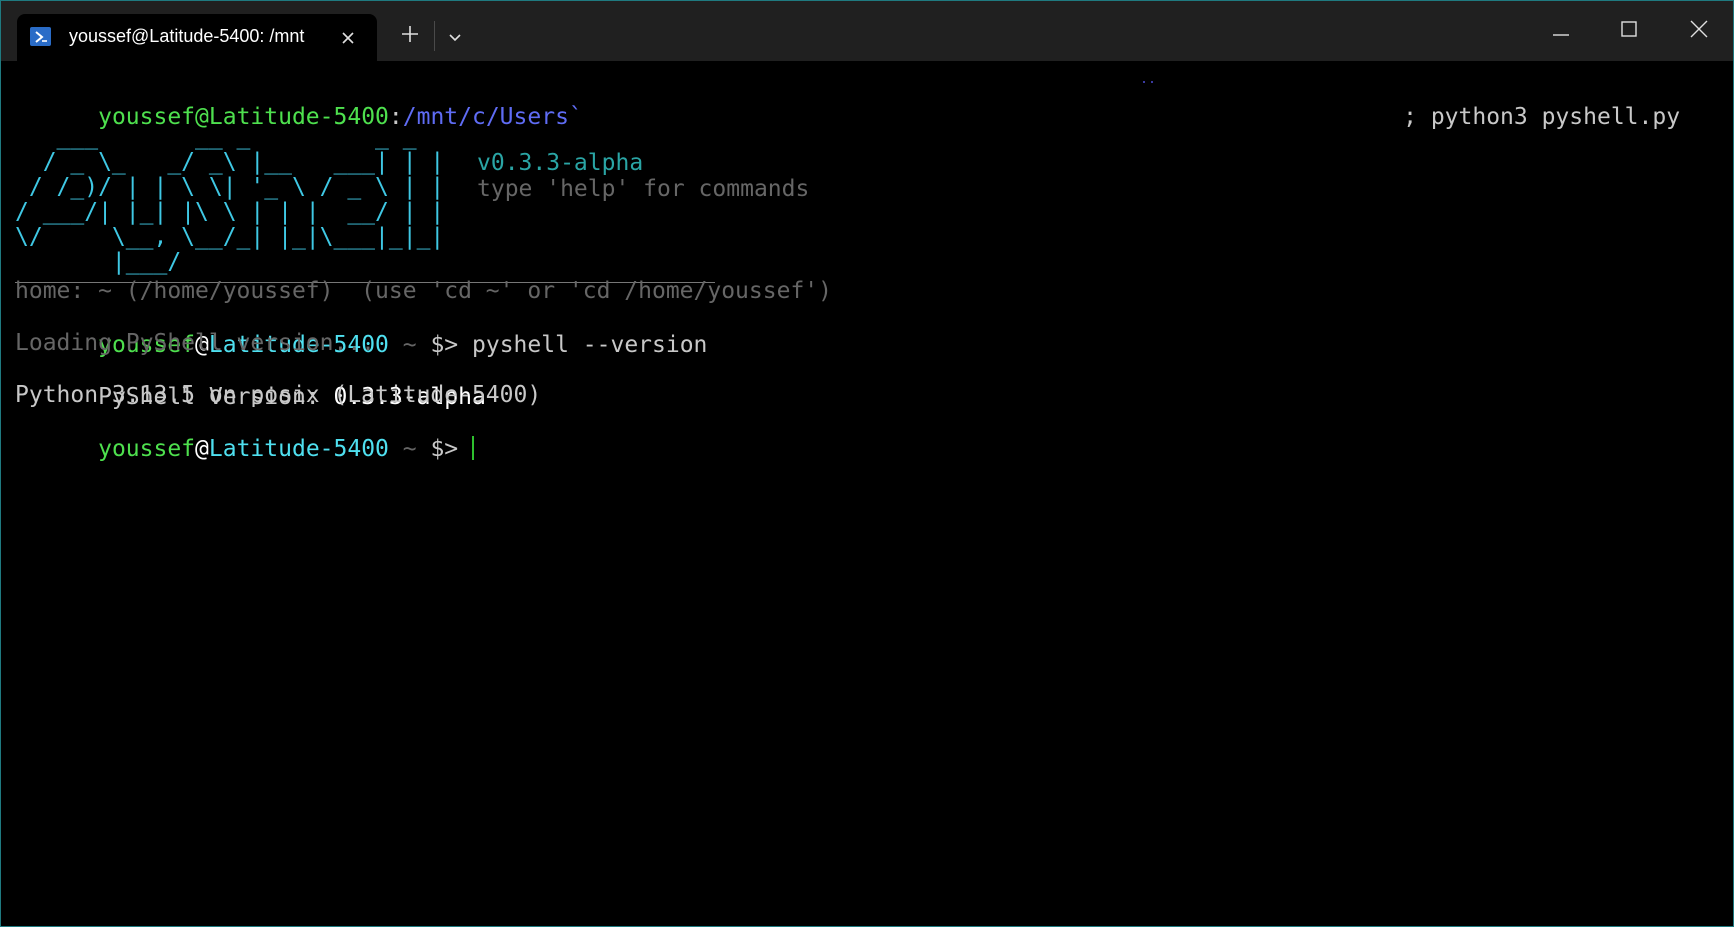  Describe the element at coordinates (147, 449) in the screenshot. I see `prompt-user: youssef` at that location.